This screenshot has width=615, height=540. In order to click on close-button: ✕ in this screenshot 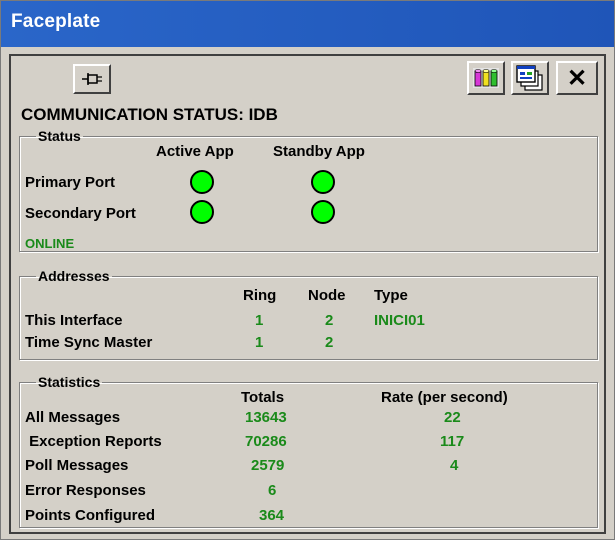, I will do `click(577, 78)`.